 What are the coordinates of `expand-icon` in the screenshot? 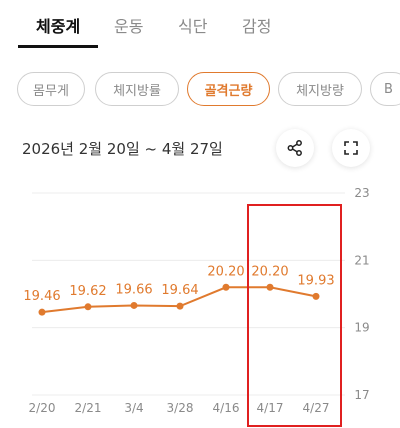 It's located at (351, 148).